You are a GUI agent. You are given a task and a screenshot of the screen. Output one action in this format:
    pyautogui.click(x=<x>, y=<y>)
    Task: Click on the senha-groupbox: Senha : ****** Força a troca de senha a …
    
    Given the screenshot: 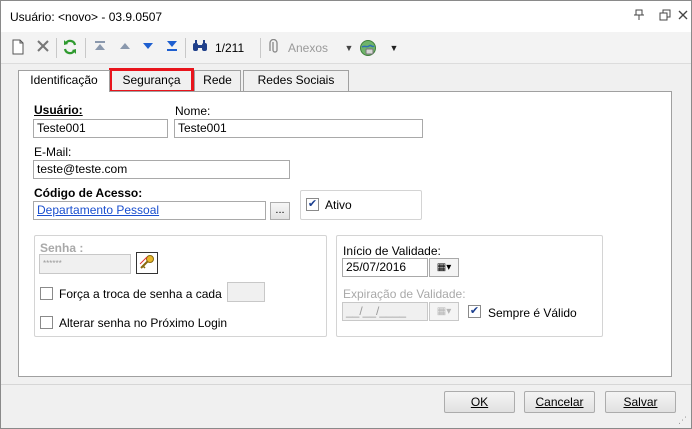 What is the action you would take?
    pyautogui.click(x=180, y=286)
    